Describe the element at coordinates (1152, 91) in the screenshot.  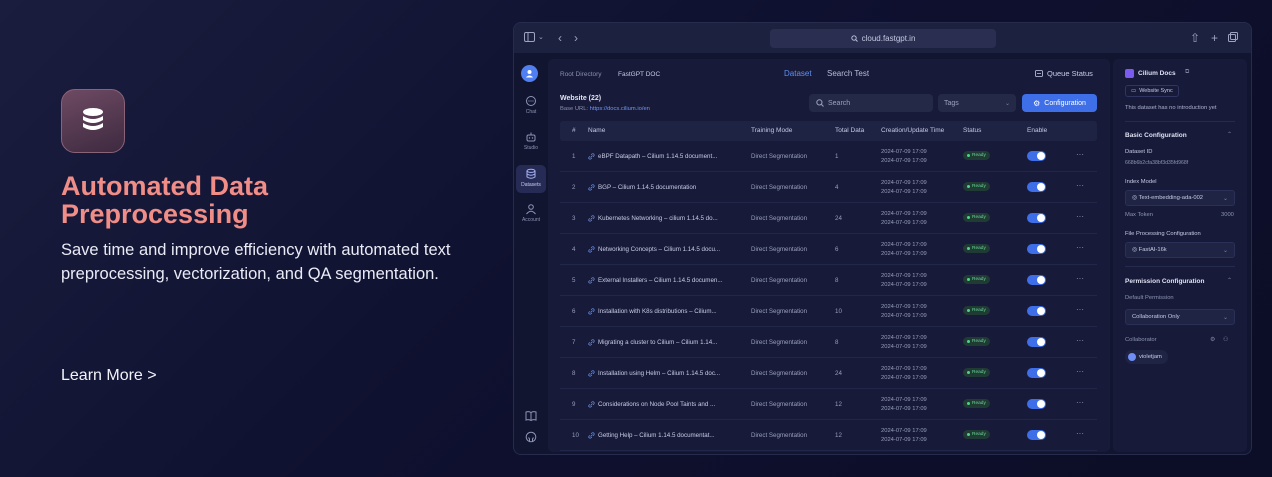
I see `website-sync-button: ▭ Website Sync` at that location.